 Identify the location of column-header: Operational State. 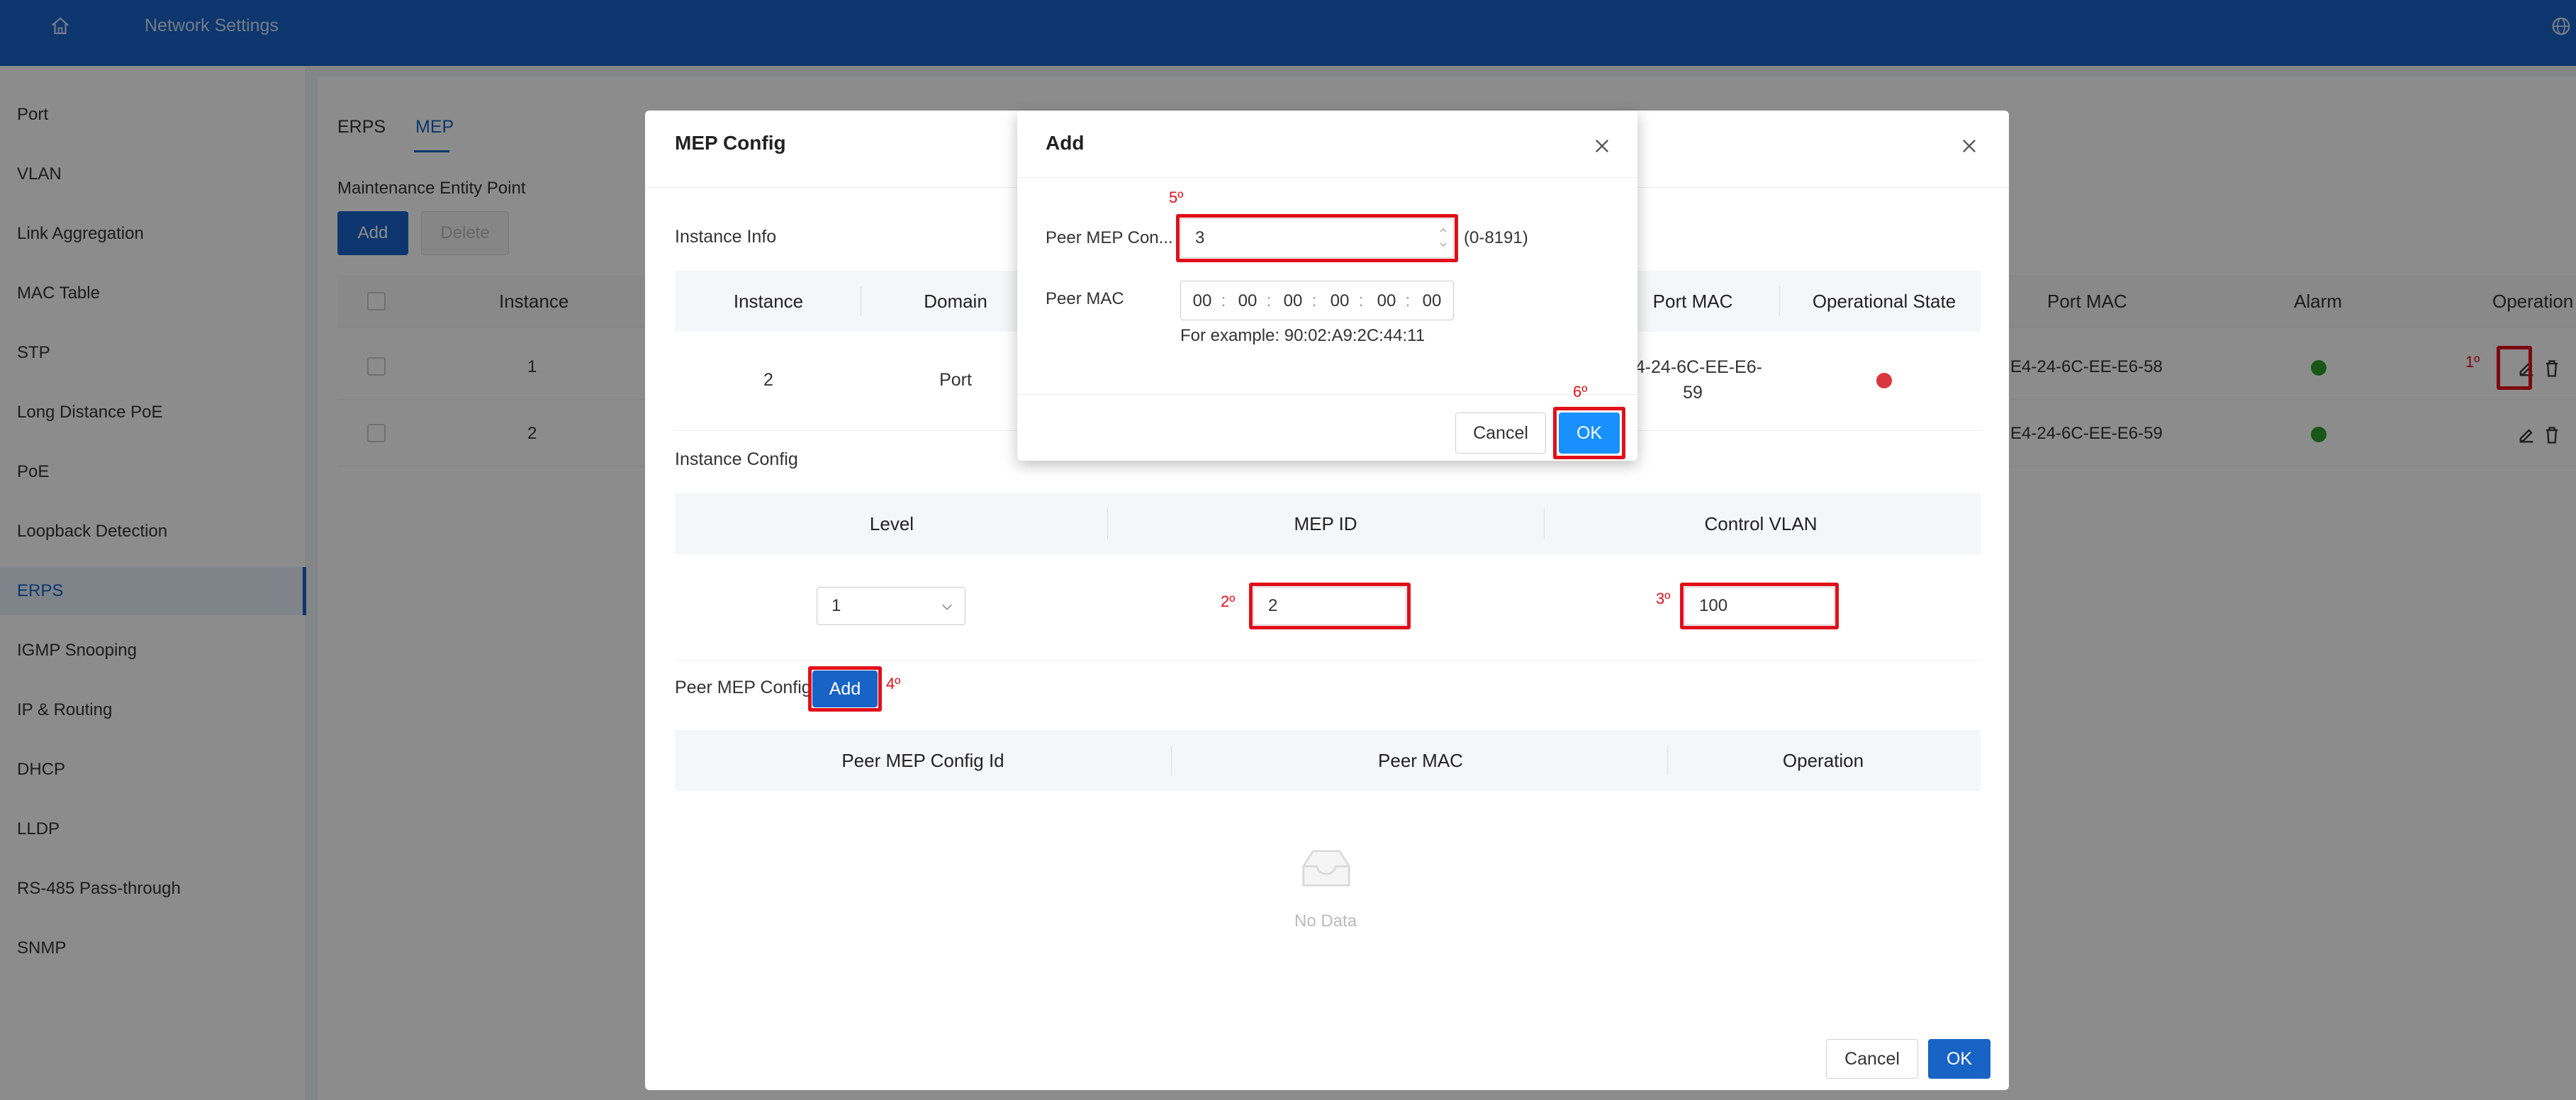
(1884, 301).